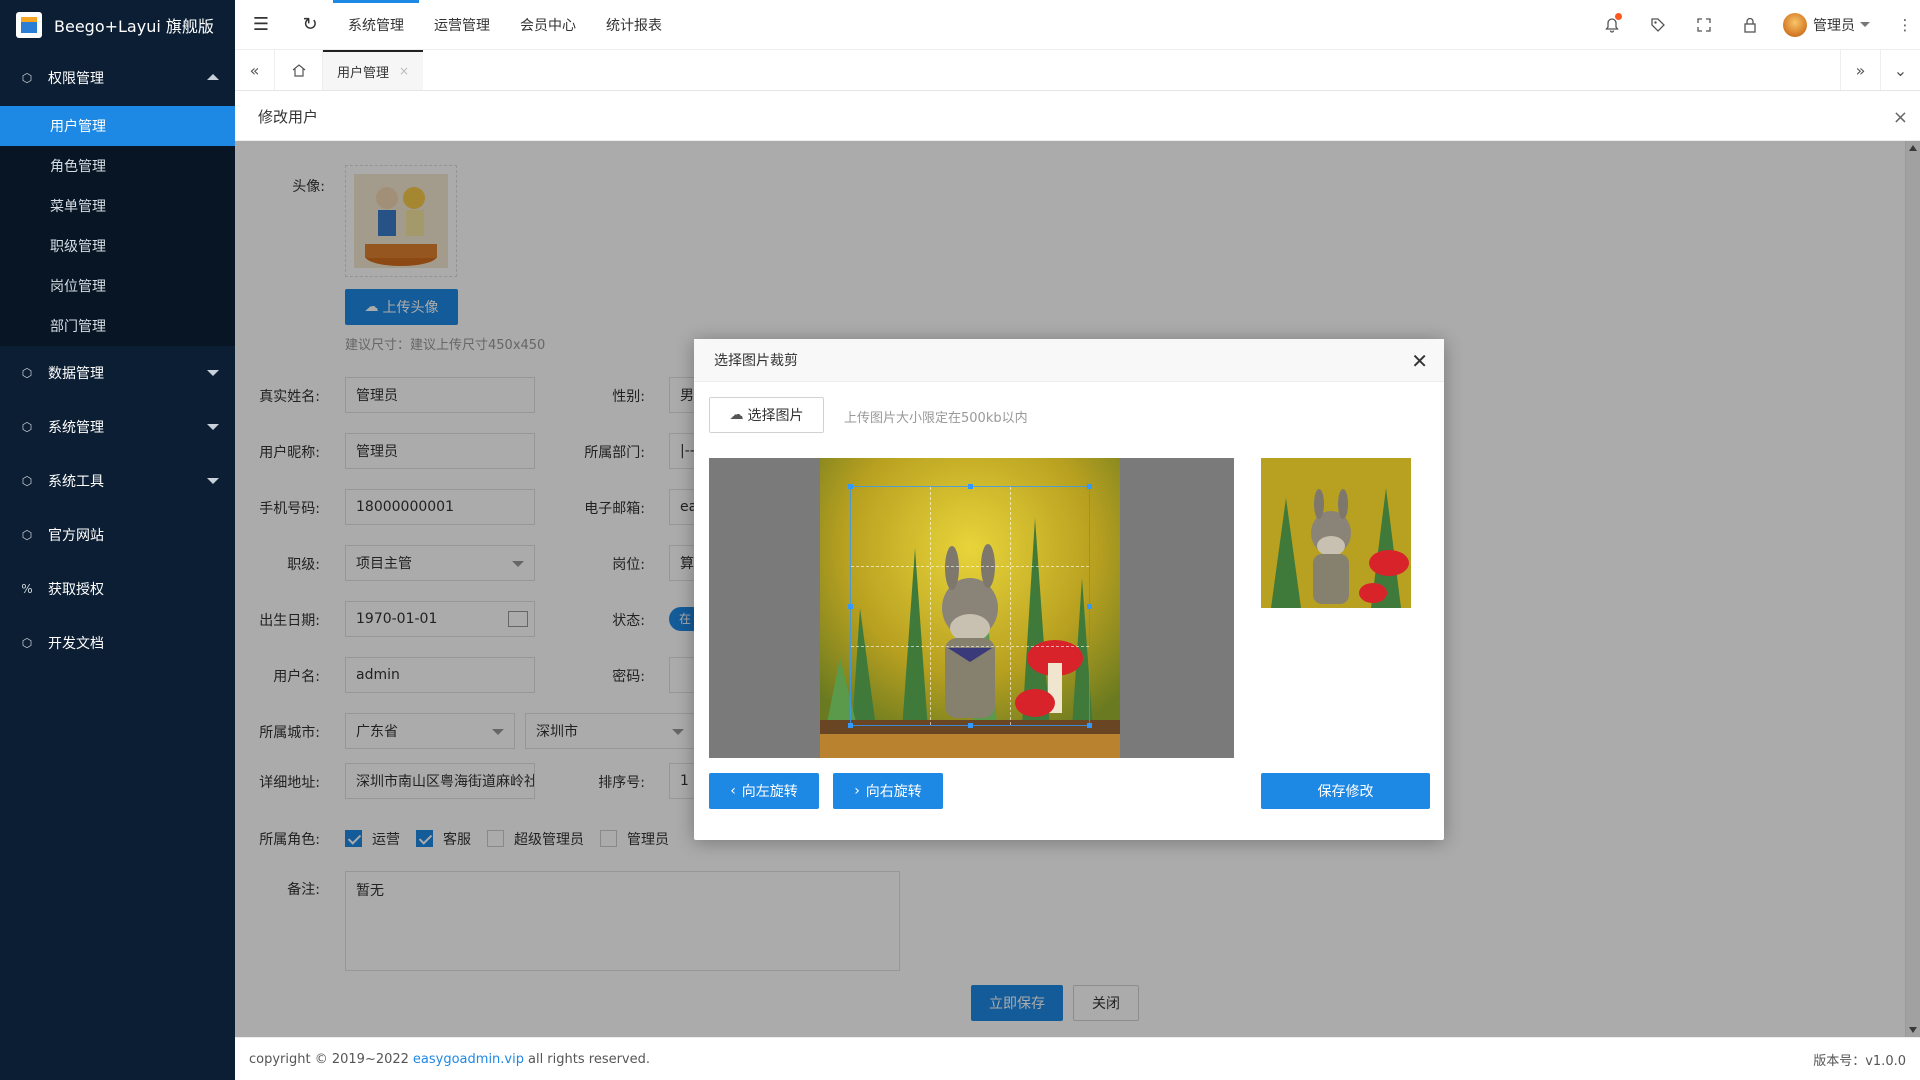  Describe the element at coordinates (1865, 24) in the screenshot. I see `caret-down-icon` at that location.